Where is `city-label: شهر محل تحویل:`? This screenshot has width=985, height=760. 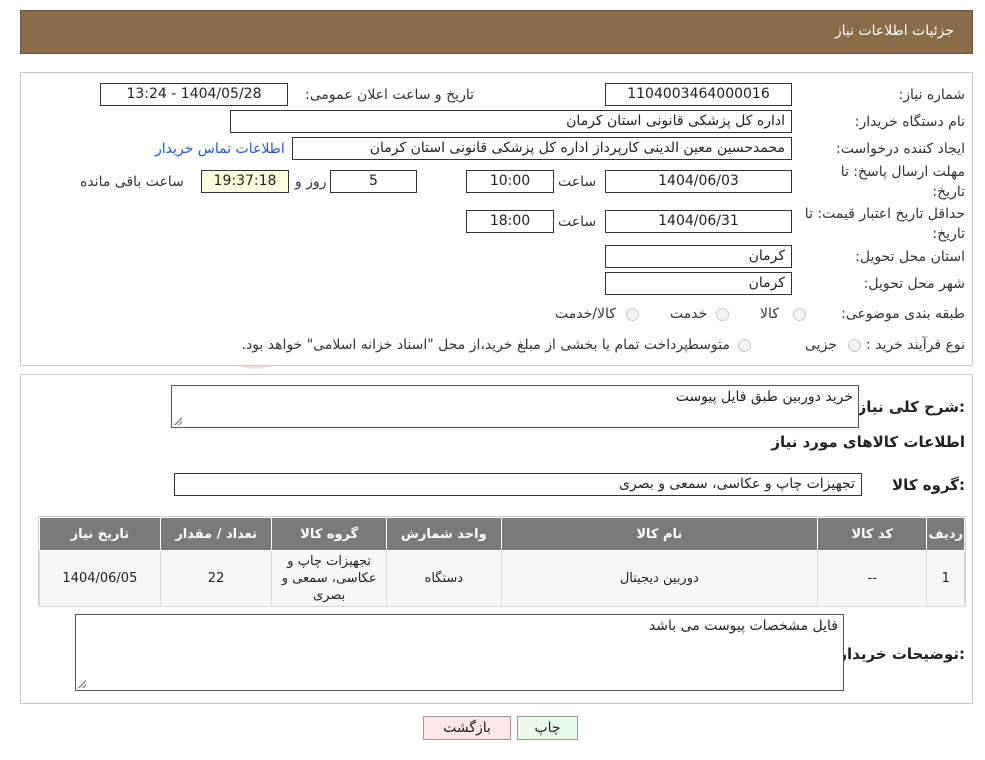 city-label: شهر محل تحویل: is located at coordinates (914, 284).